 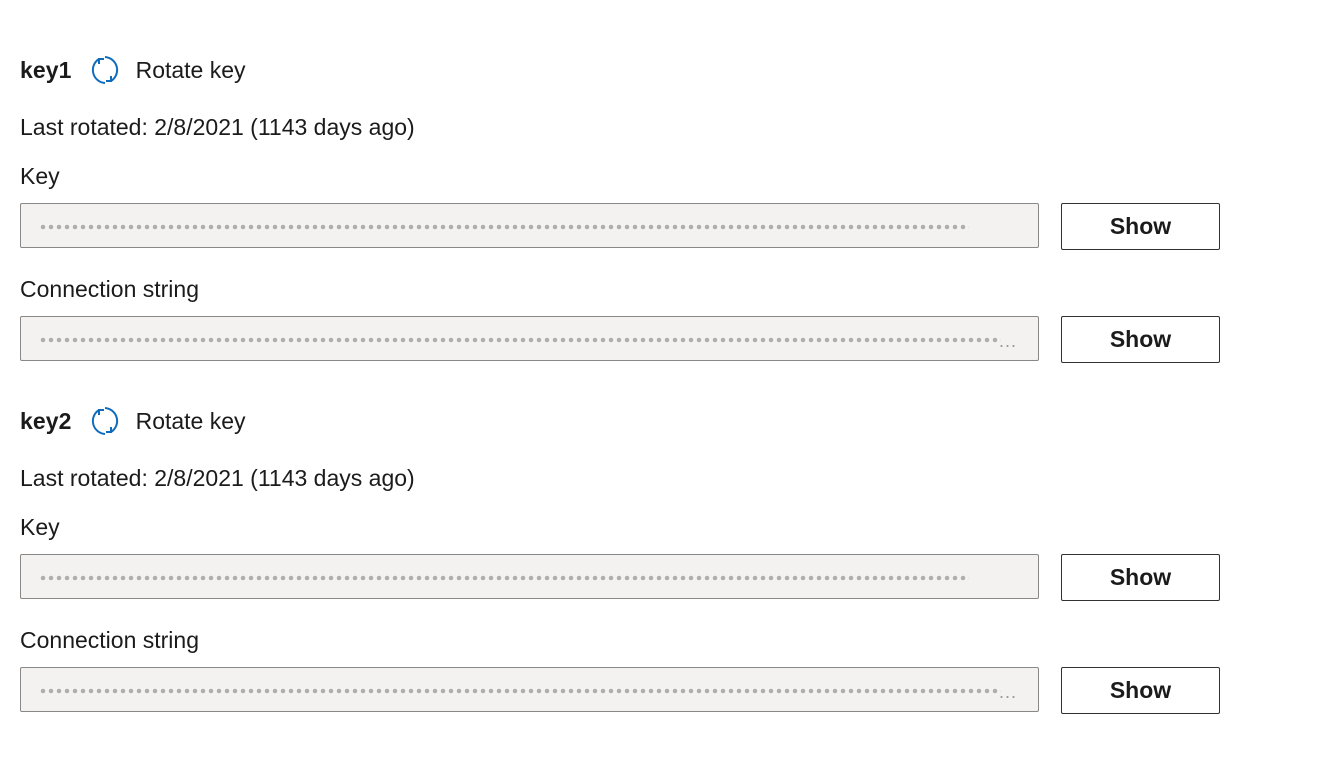 What do you see at coordinates (133, 421) in the screenshot?
I see `key2-header: key2 Rotate key` at bounding box center [133, 421].